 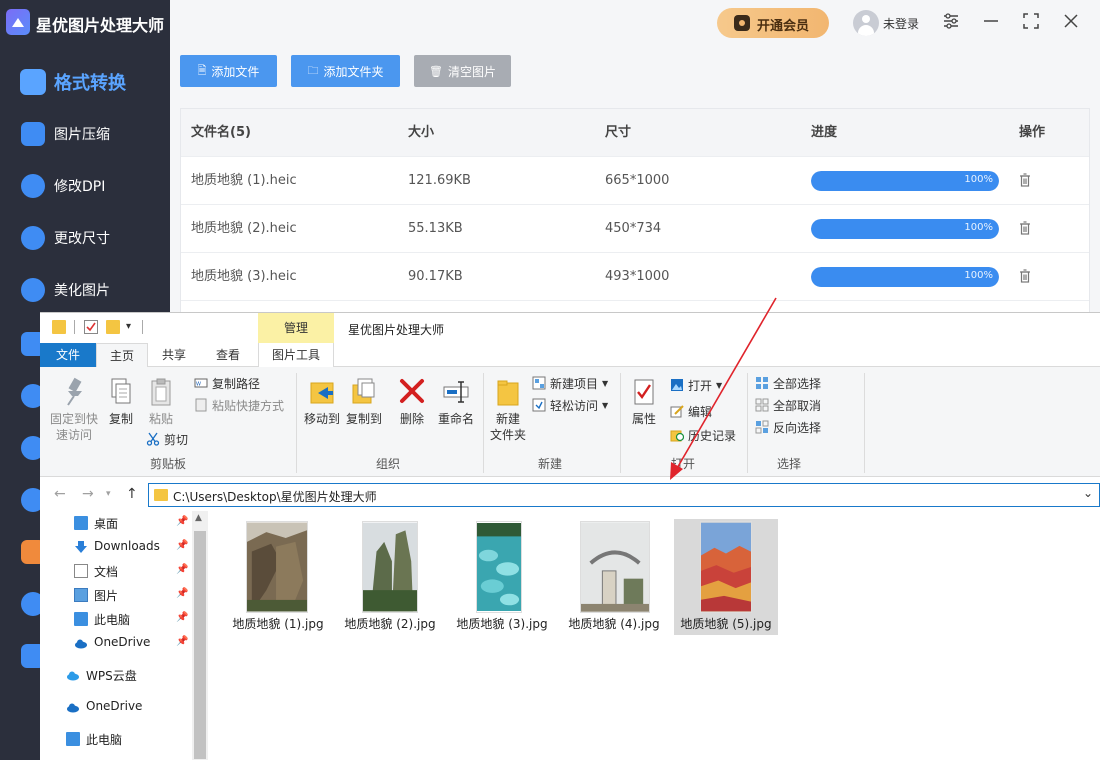 I want to click on new-item-button: 新建项目 ▼, so click(x=570, y=383).